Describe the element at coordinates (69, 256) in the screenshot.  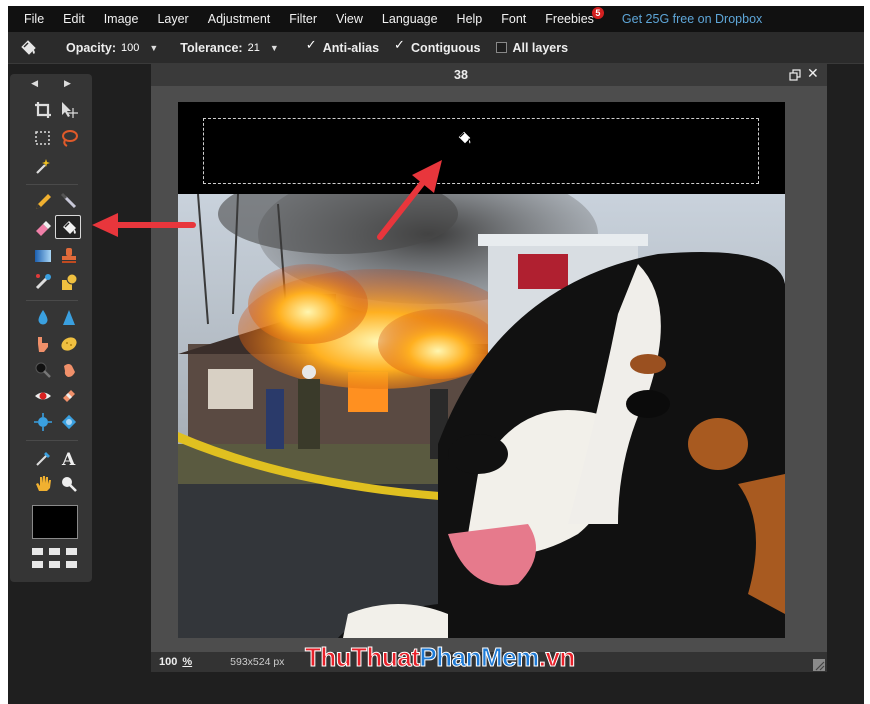
I see `clone-stamp-icon` at that location.